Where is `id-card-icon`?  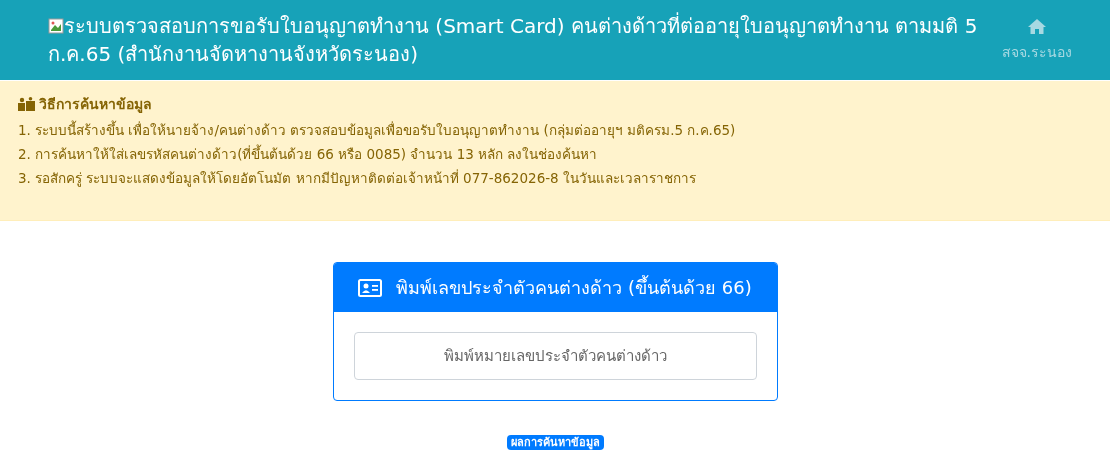
id-card-icon is located at coordinates (370, 287).